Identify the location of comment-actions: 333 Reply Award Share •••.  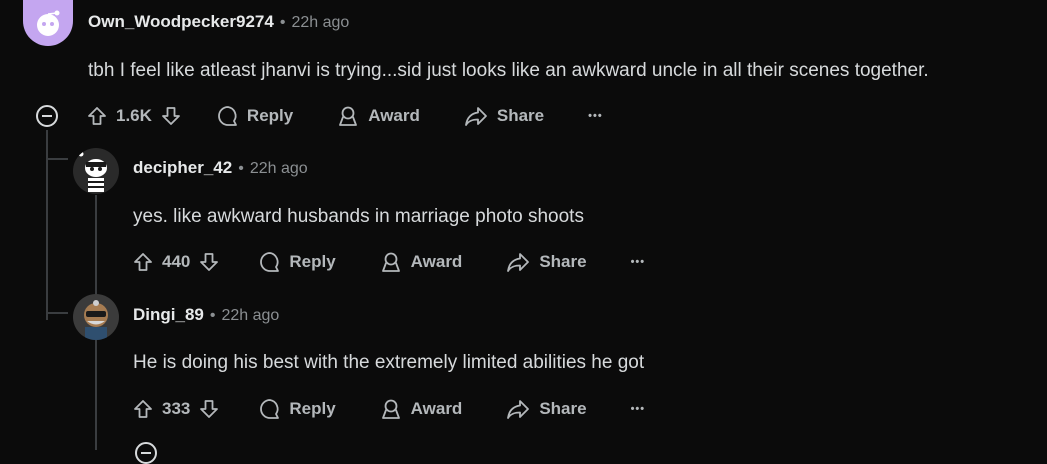
(388, 409).